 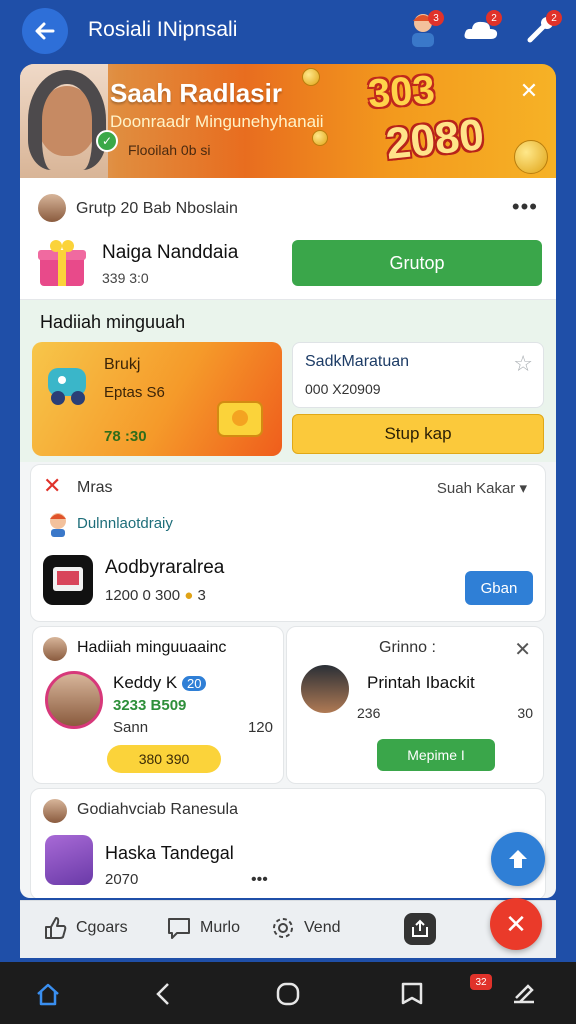 What do you see at coordinates (58, 525) in the screenshot?
I see `character-icon` at bounding box center [58, 525].